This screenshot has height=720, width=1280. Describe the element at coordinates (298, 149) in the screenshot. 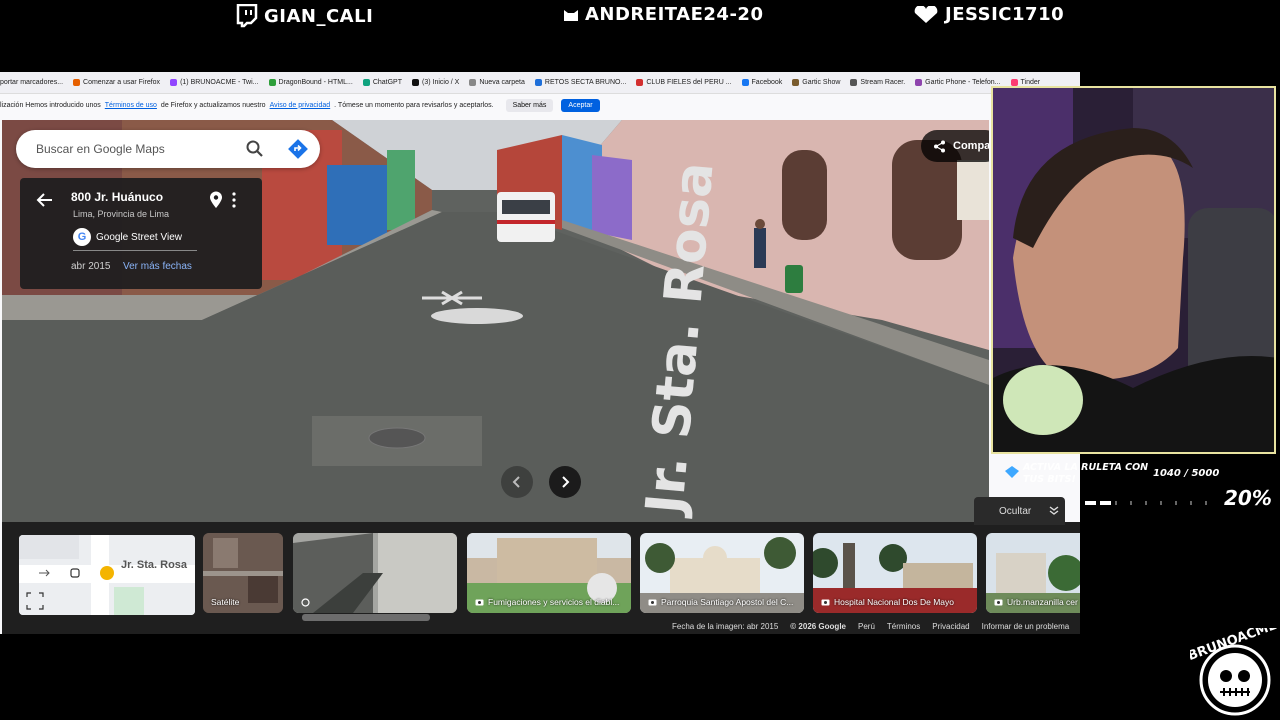

I see `directions-icon` at that location.